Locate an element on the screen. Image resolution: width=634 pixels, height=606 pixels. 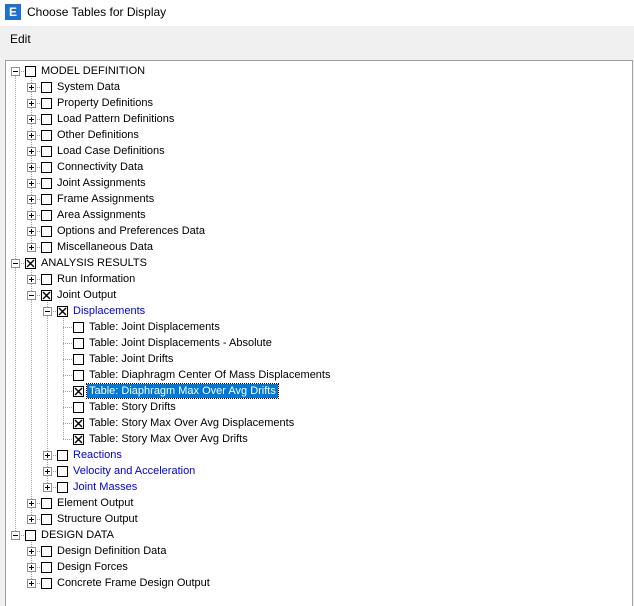
checkbox-options-and-preferences-data is located at coordinates (46, 231).